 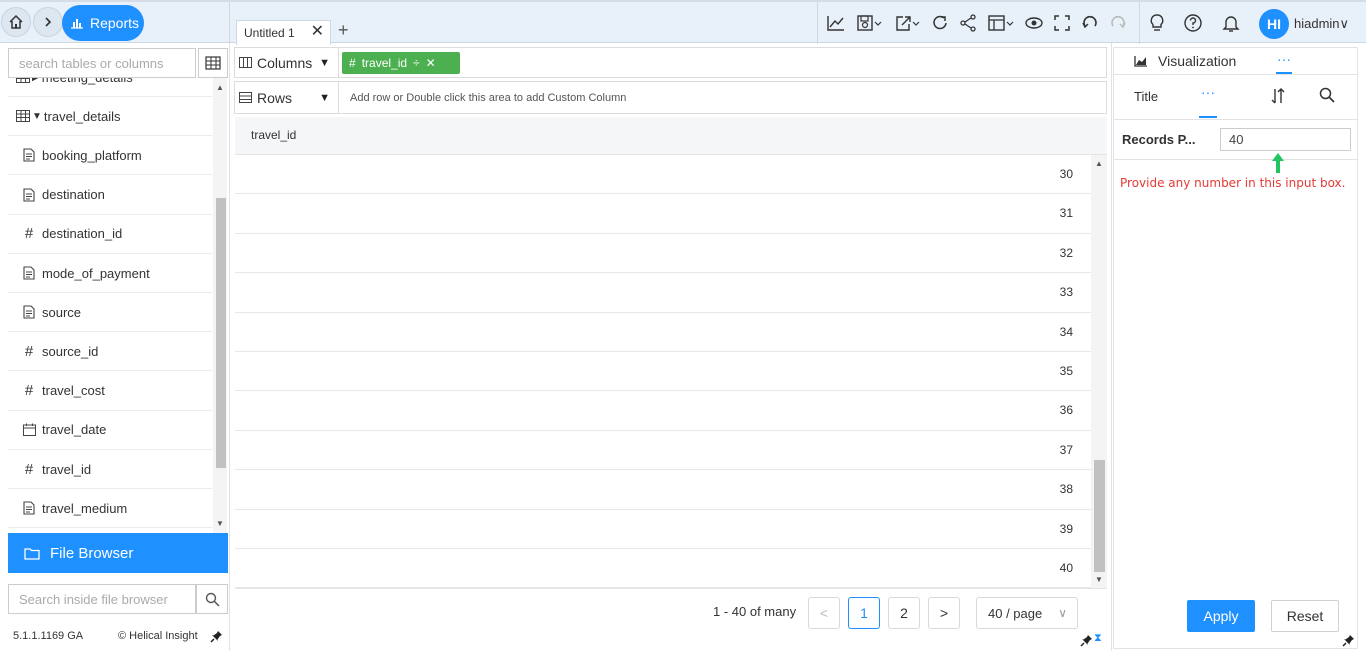 What do you see at coordinates (343, 30) in the screenshot?
I see `add-tab-button: +` at bounding box center [343, 30].